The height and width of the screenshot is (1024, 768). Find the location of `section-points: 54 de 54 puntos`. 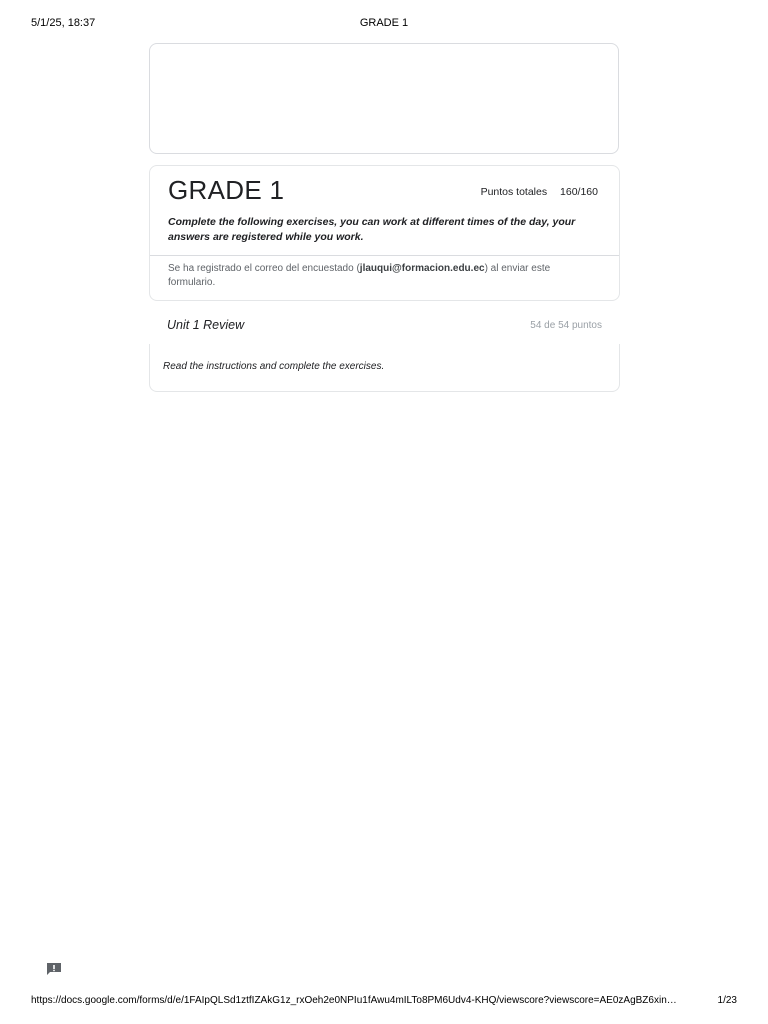

section-points: 54 de 54 puntos is located at coordinates (566, 325).